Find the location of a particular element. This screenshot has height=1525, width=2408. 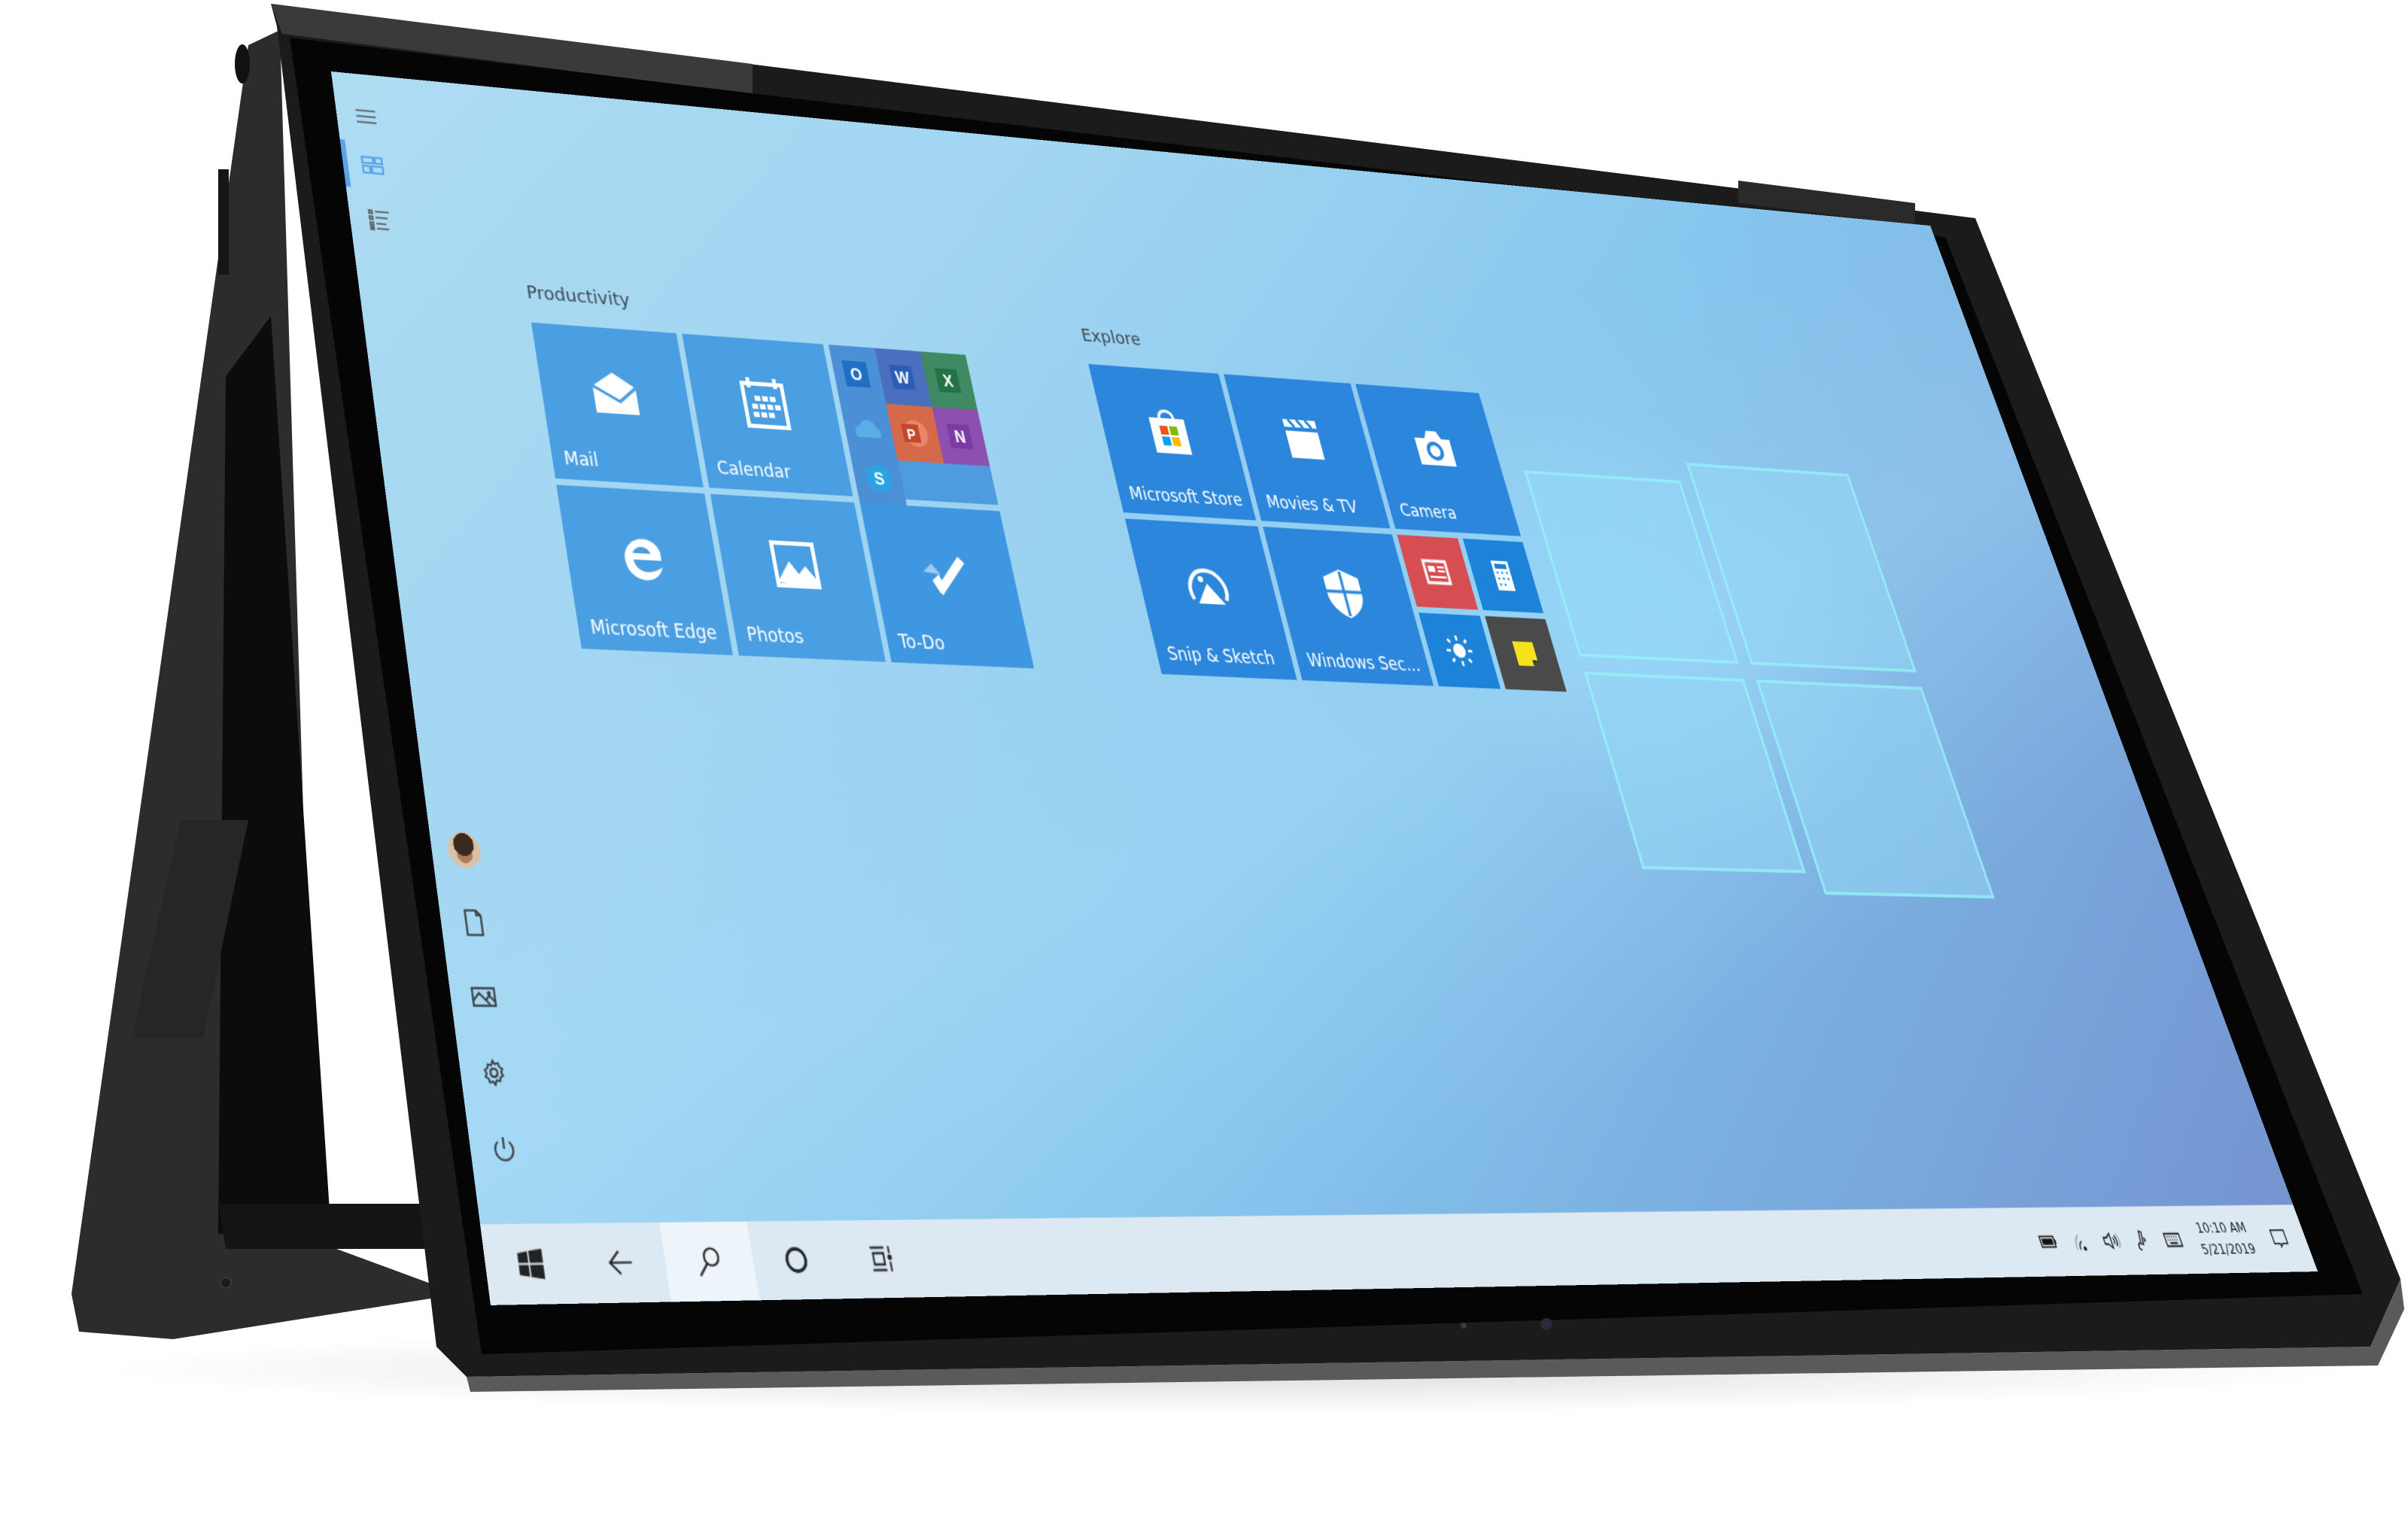

windows-logo-icon is located at coordinates (531, 1264).